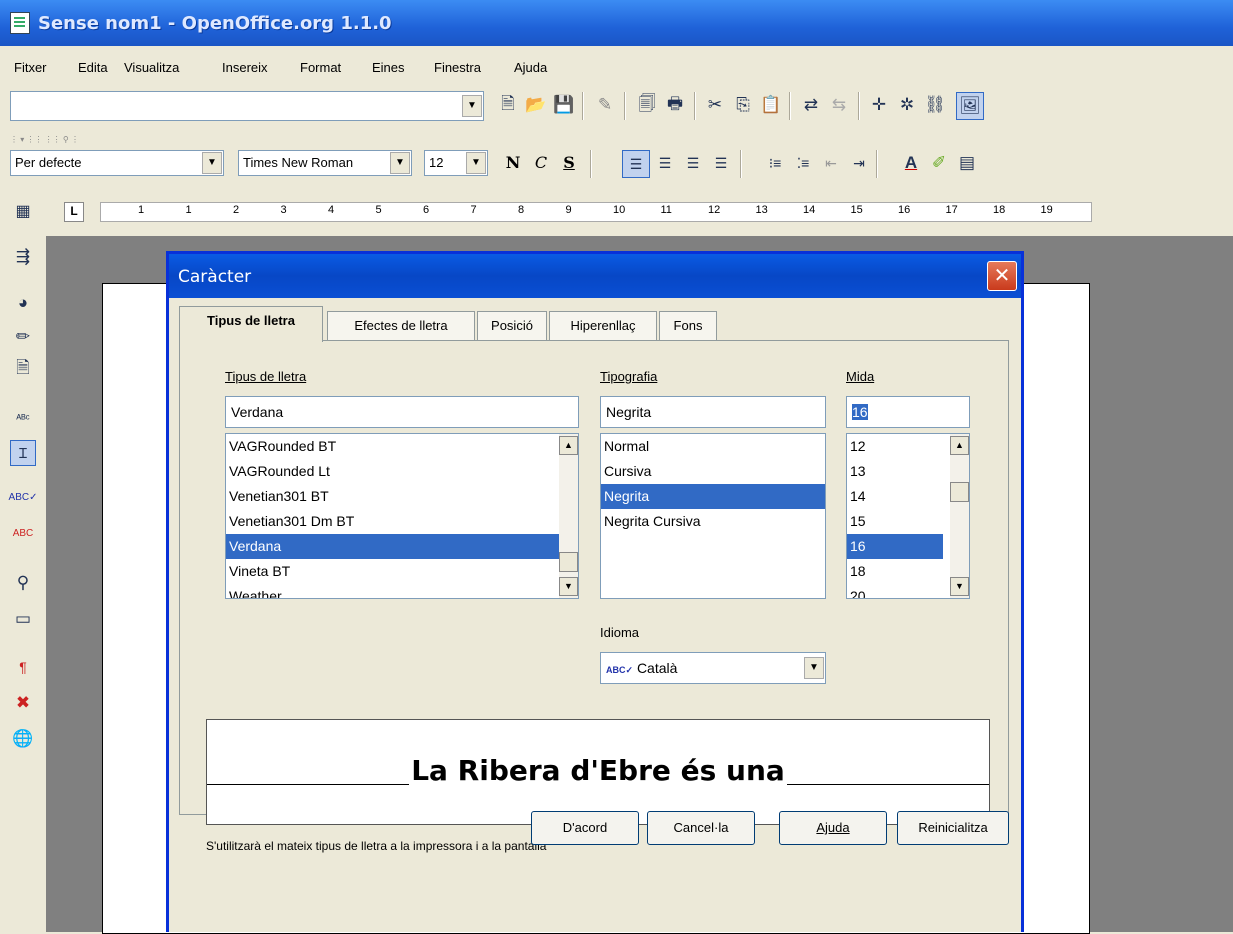 The height and width of the screenshot is (934, 1233). Describe the element at coordinates (895, 446) in the screenshot. I see `list-item: 12` at that location.